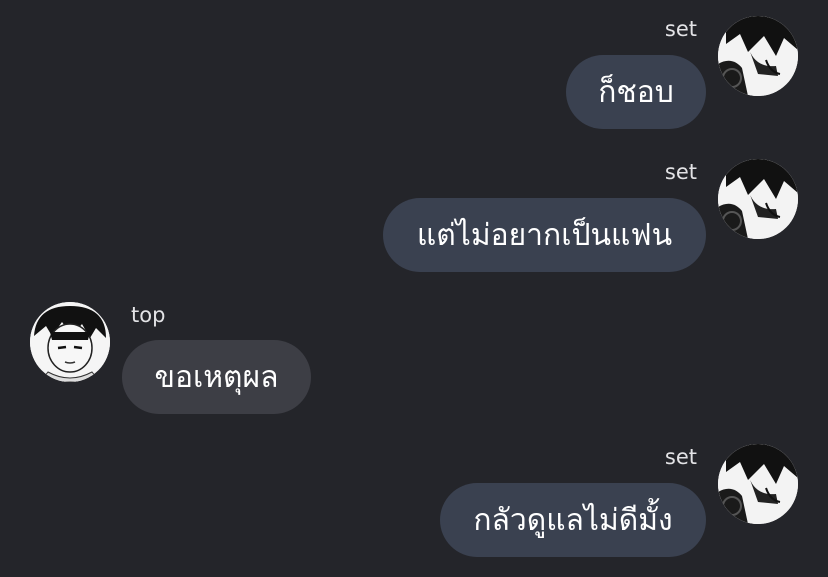 Image resolution: width=828 pixels, height=577 pixels. I want to click on message-bubble: แต่ไม่อยากเป็นแฟน, so click(544, 235).